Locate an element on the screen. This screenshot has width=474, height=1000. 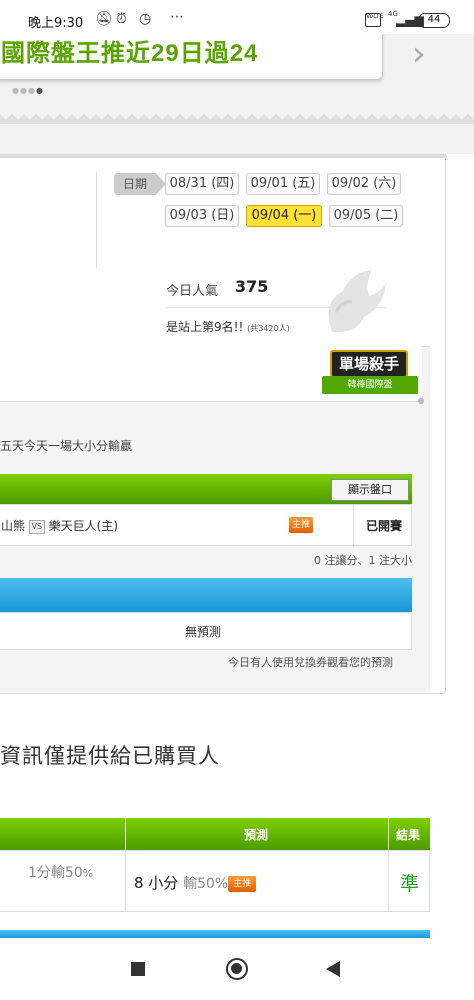
system-nav-bar is located at coordinates (237, 969).